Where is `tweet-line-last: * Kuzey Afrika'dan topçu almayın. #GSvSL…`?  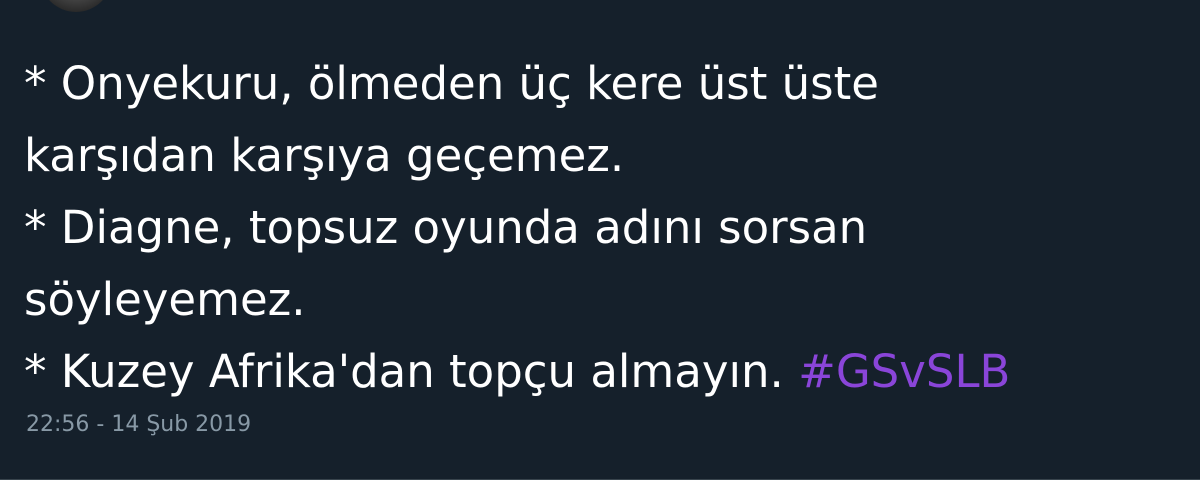
tweet-line-last: * Kuzey Afrika'dan topçu almayın. #GSvSL… is located at coordinates (599, 372).